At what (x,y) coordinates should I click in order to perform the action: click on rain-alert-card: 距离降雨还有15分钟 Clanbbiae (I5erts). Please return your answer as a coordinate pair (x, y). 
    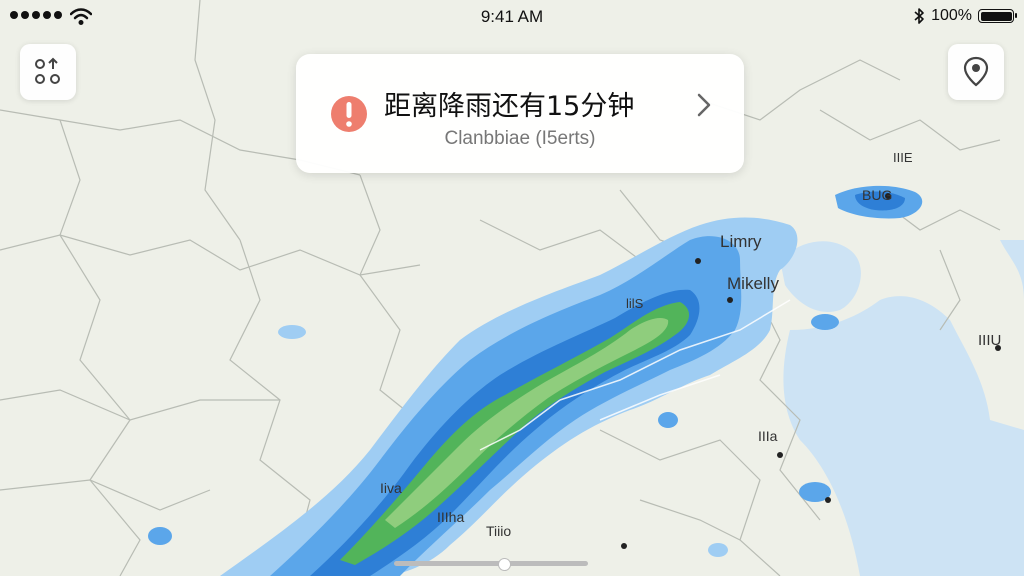
    Looking at the image, I should click on (520, 113).